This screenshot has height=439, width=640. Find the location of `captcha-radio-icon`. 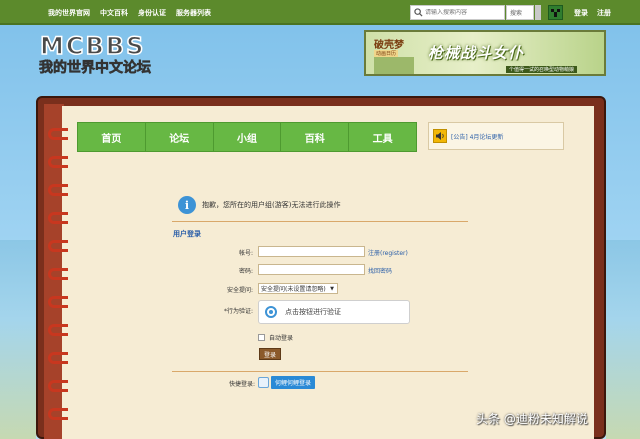

captcha-radio-icon is located at coordinates (271, 312).